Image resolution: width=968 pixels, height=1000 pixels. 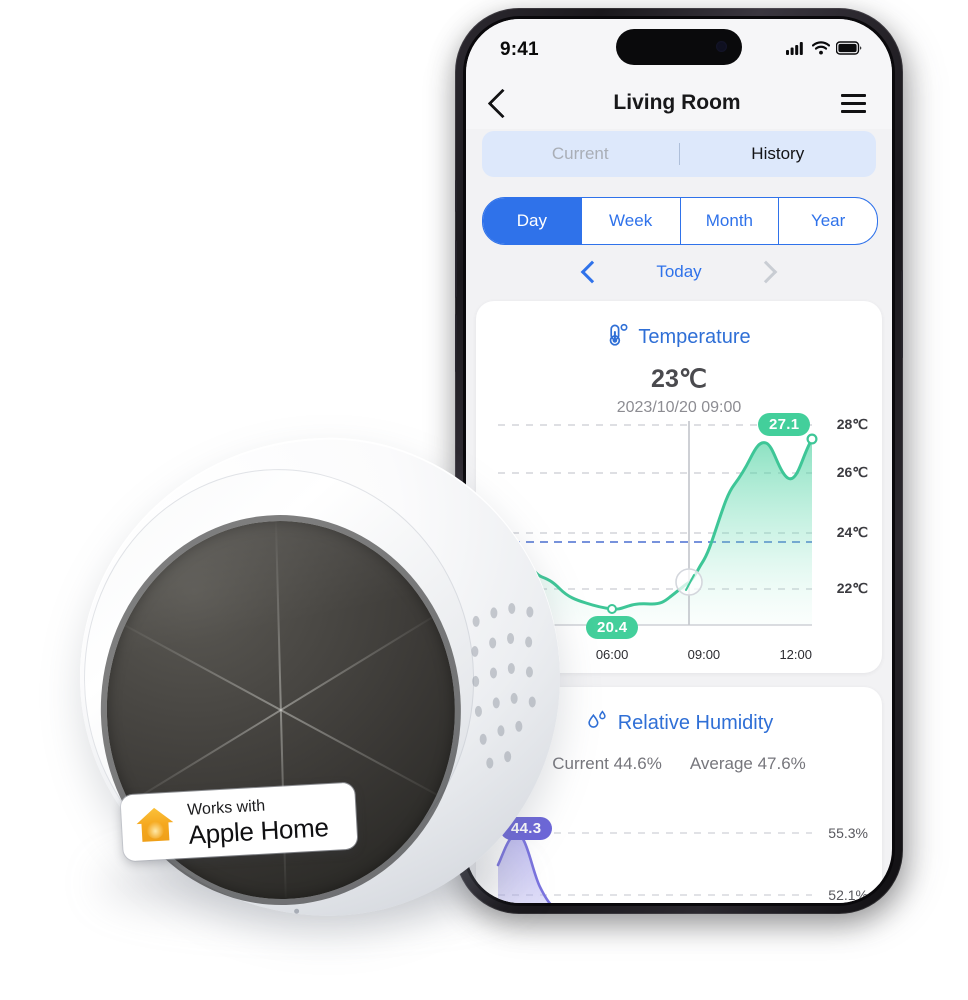 What do you see at coordinates (280, 604) in the screenshot?
I see `lens-glare` at bounding box center [280, 604].